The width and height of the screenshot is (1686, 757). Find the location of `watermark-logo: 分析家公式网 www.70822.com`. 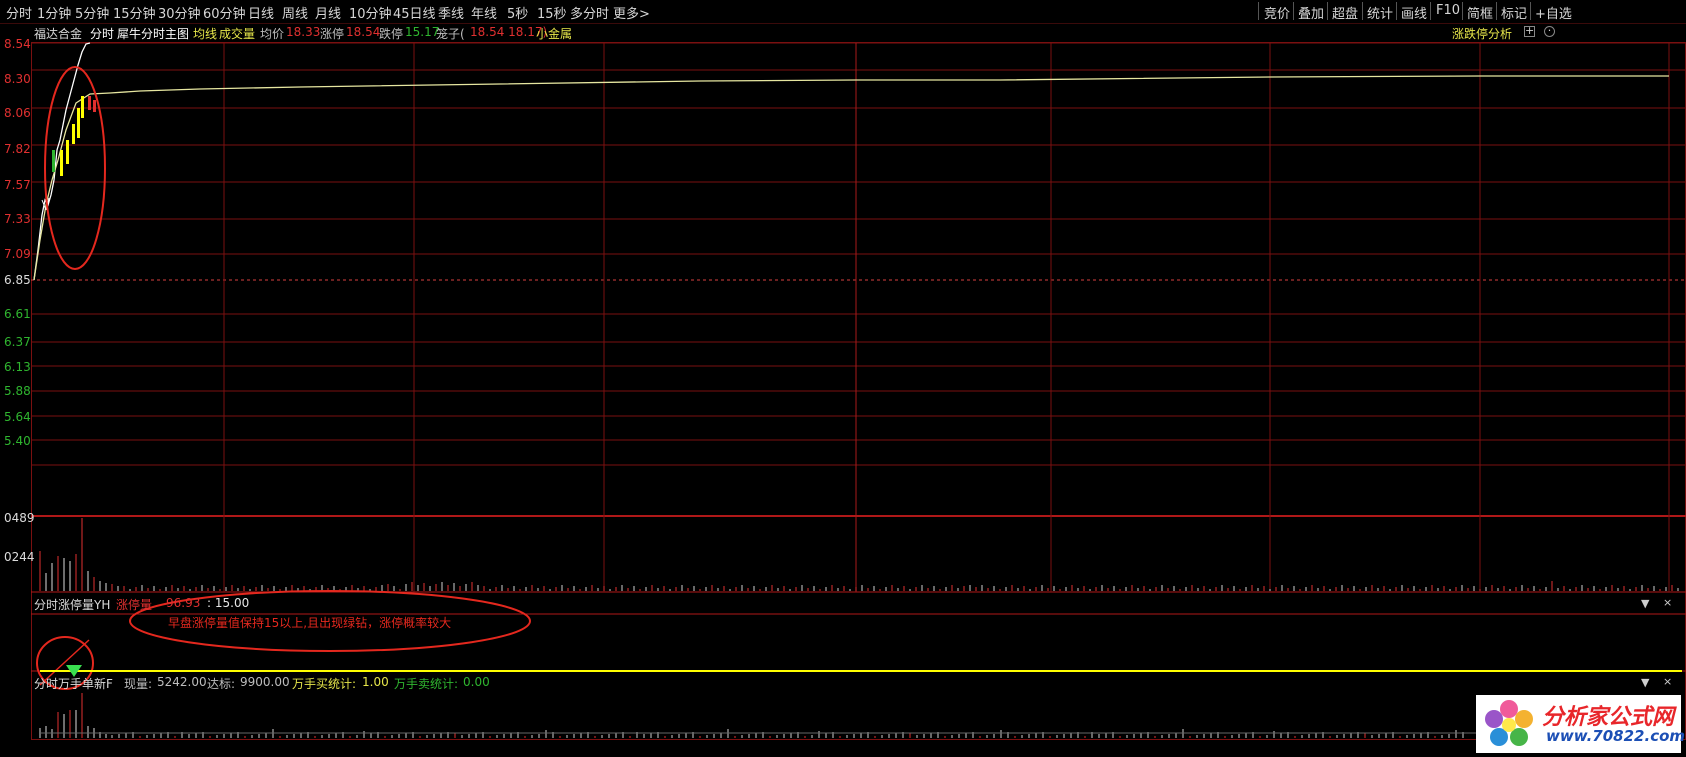

watermark-logo: 分析家公式网 www.70822.com is located at coordinates (1580, 724).